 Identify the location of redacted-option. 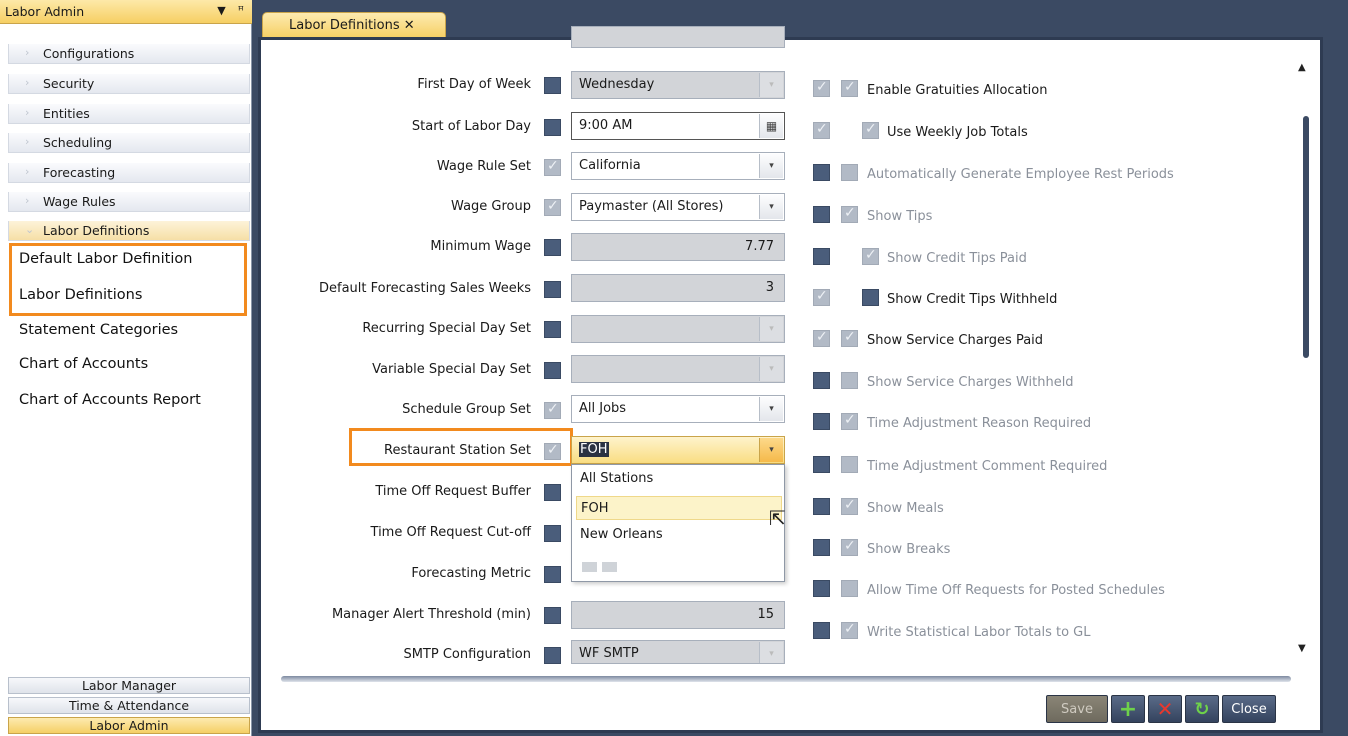
(607, 567).